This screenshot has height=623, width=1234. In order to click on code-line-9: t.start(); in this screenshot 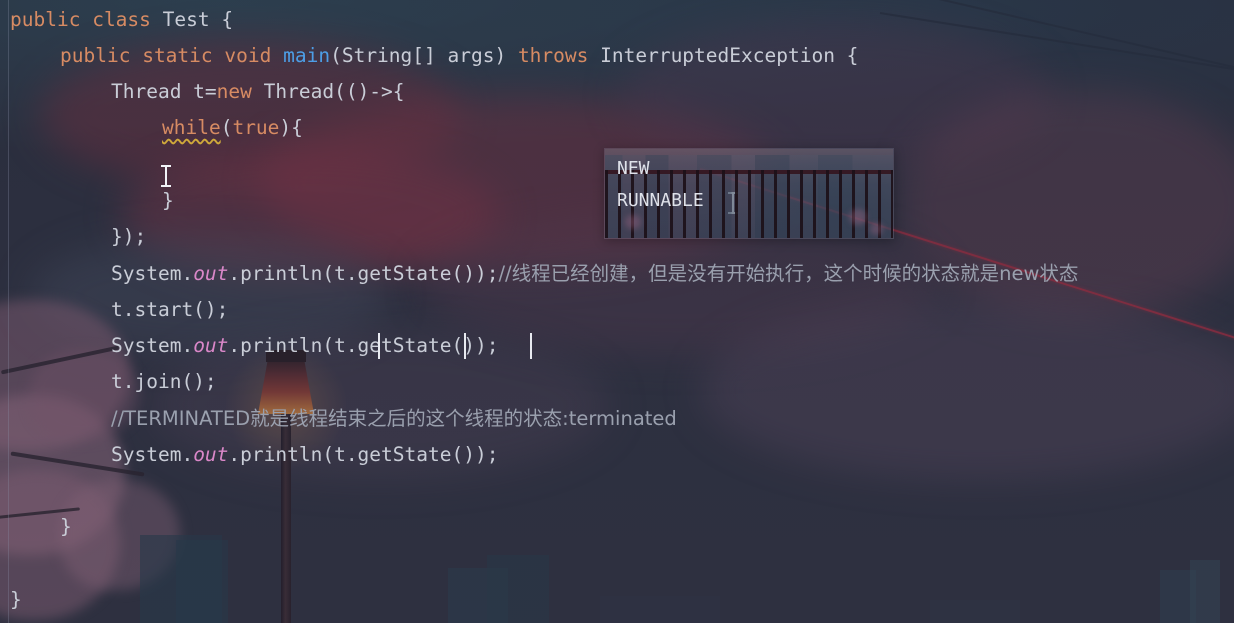, I will do `click(119, 310)`.